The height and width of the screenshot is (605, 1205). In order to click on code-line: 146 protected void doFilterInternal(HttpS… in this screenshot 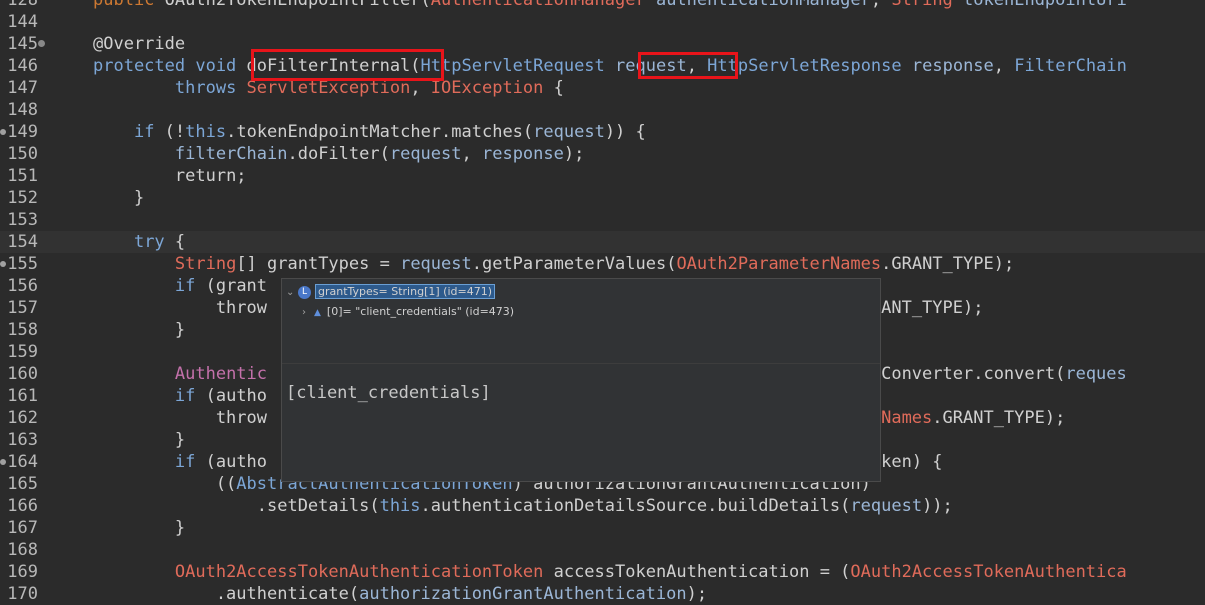, I will do `click(602, 66)`.